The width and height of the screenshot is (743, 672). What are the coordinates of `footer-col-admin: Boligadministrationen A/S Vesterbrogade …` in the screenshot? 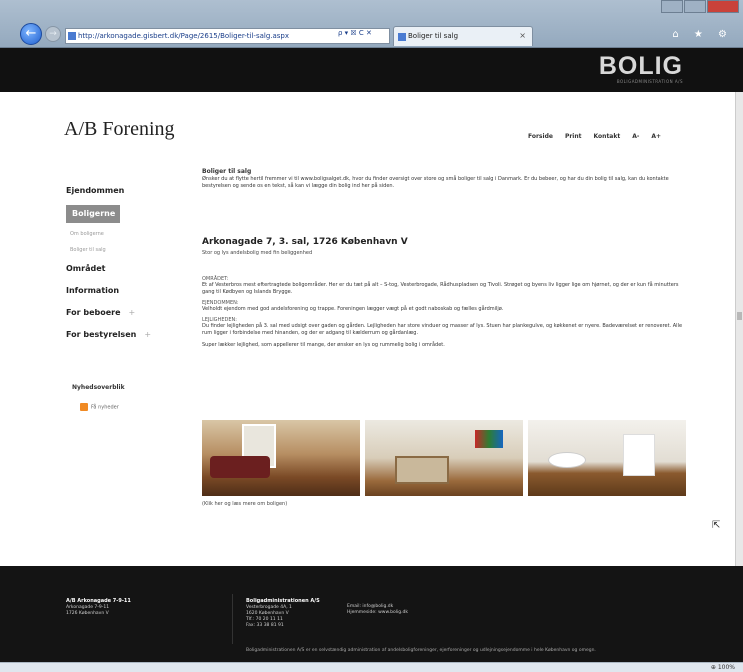 It's located at (283, 613).